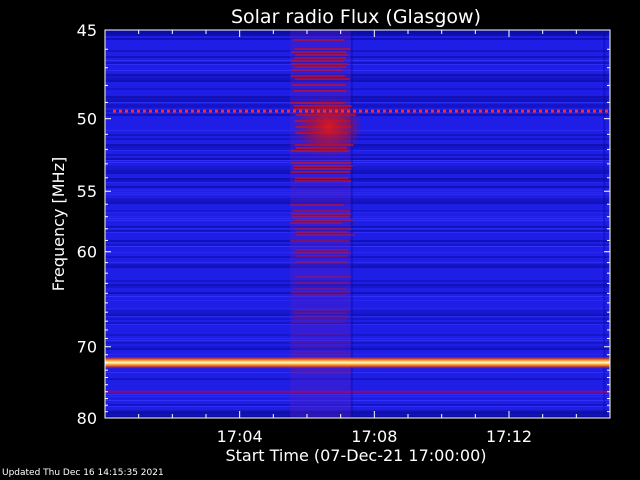  I want to click on y-tick-label: 70, so click(87, 347).